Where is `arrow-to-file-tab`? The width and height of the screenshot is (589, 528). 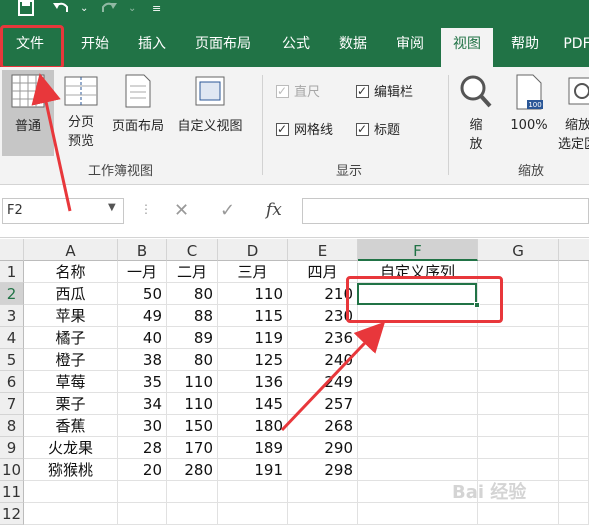
arrow-to-file-tab is located at coordinates (51, 142).